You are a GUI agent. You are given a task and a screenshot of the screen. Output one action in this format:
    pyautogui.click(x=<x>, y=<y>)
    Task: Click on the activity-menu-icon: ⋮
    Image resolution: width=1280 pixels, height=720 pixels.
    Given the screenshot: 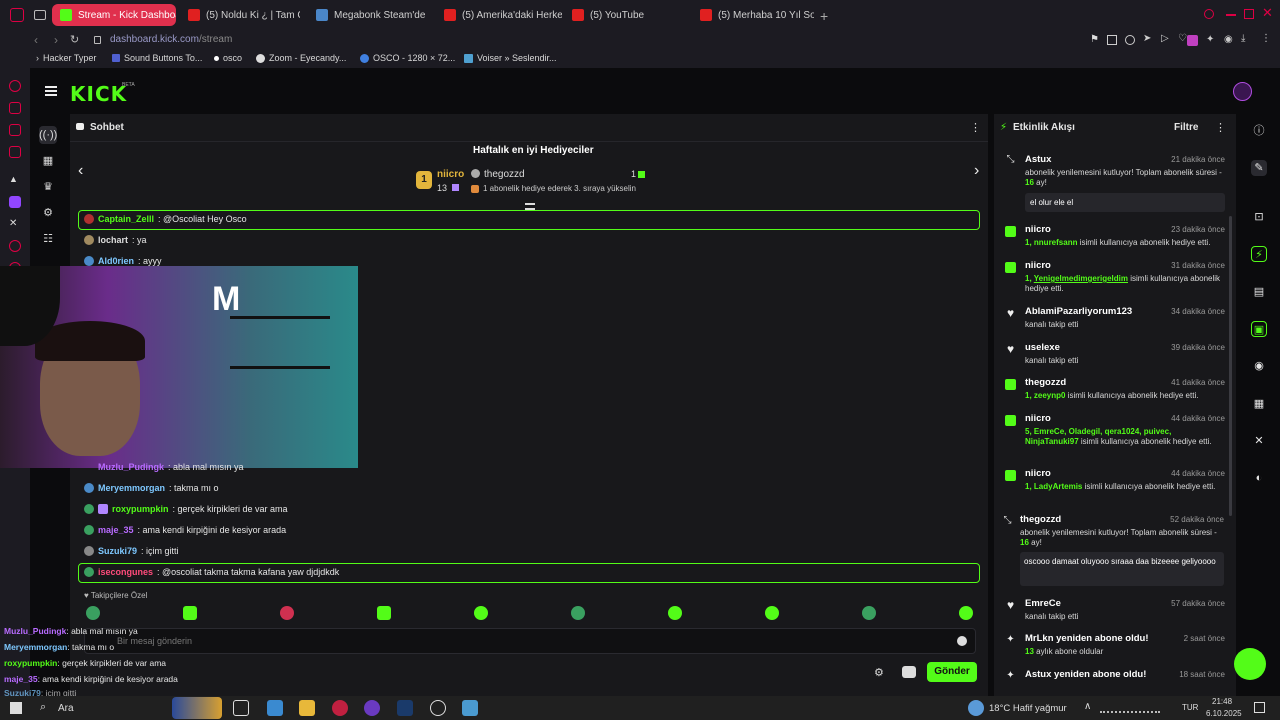 What is the action you would take?
    pyautogui.click(x=1220, y=127)
    